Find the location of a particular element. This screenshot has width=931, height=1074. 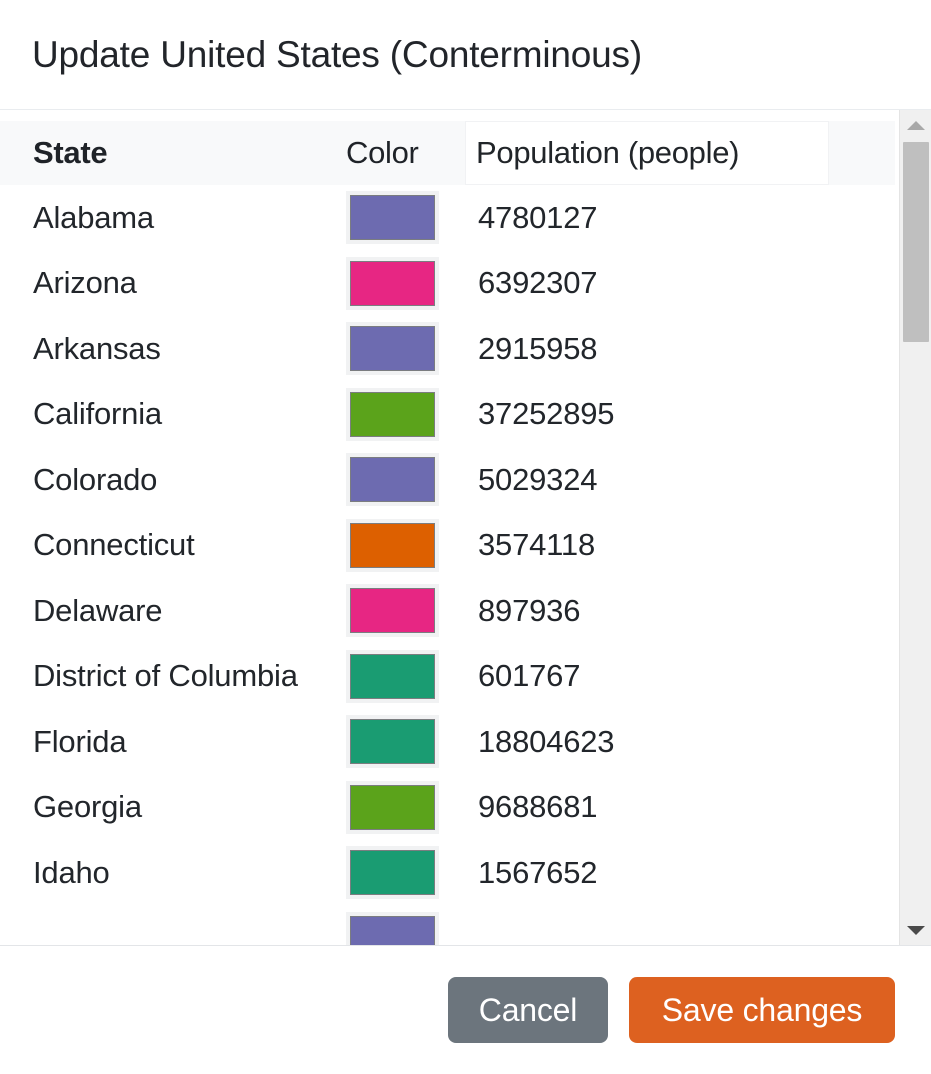

cell-state is located at coordinates (170, 926).